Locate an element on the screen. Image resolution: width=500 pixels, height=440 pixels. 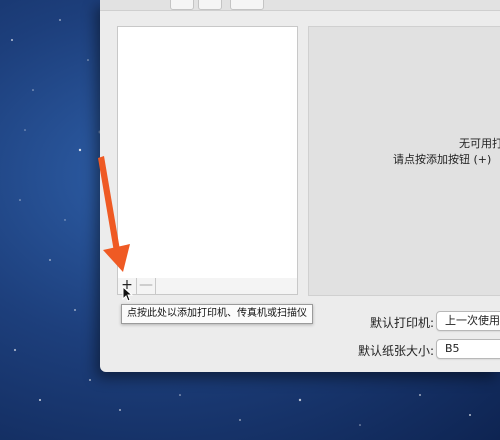
add-printer-tooltip: 点按此处以添加打印机、传真机或扫描仪 is located at coordinates (217, 314).